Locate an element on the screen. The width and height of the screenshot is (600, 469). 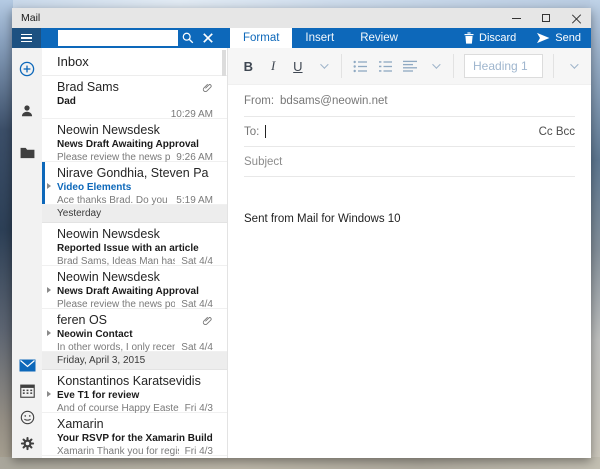
paragraph-options-dropdown is located at coordinates (434, 66).